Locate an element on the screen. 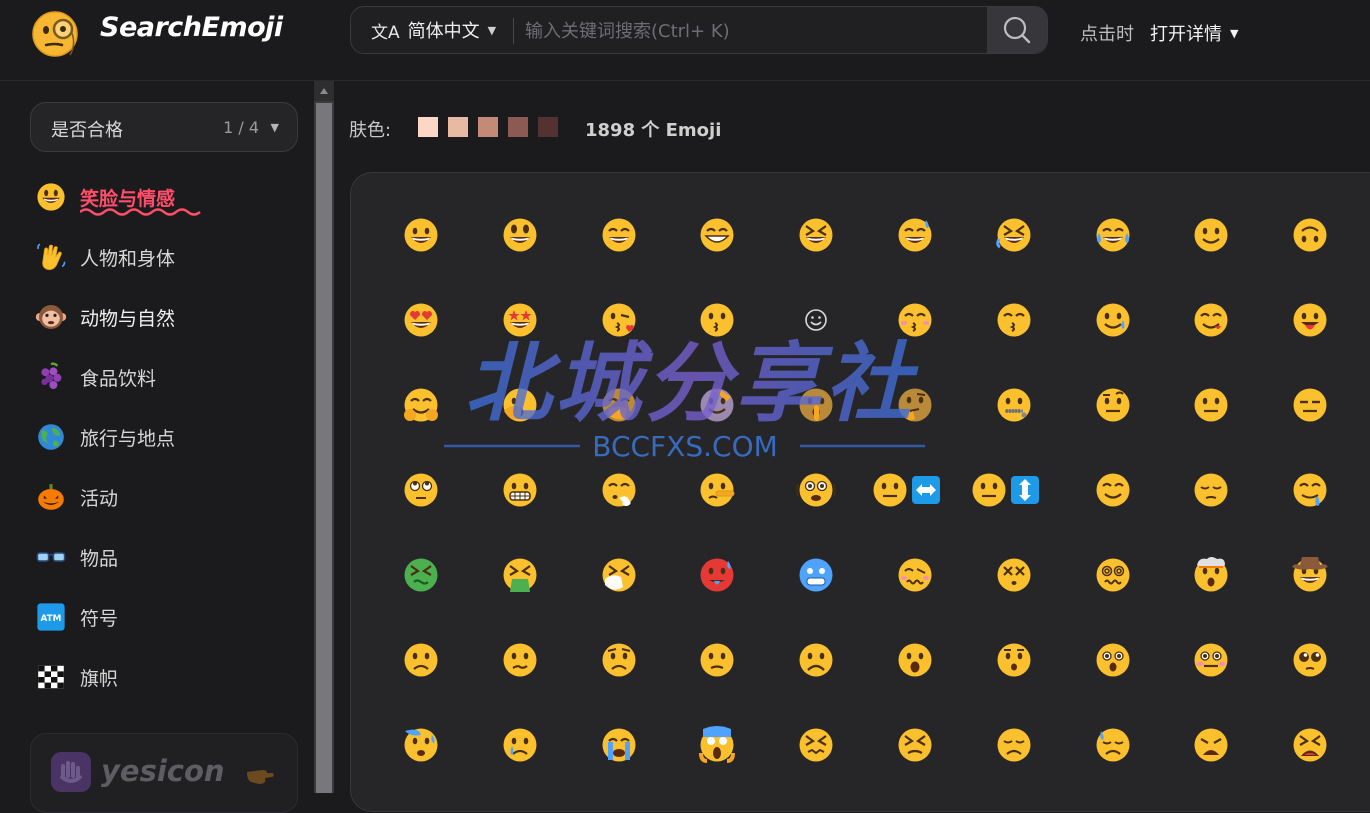 The image size is (1370, 813). emoji-anxious-sweat is located at coordinates (421, 745).